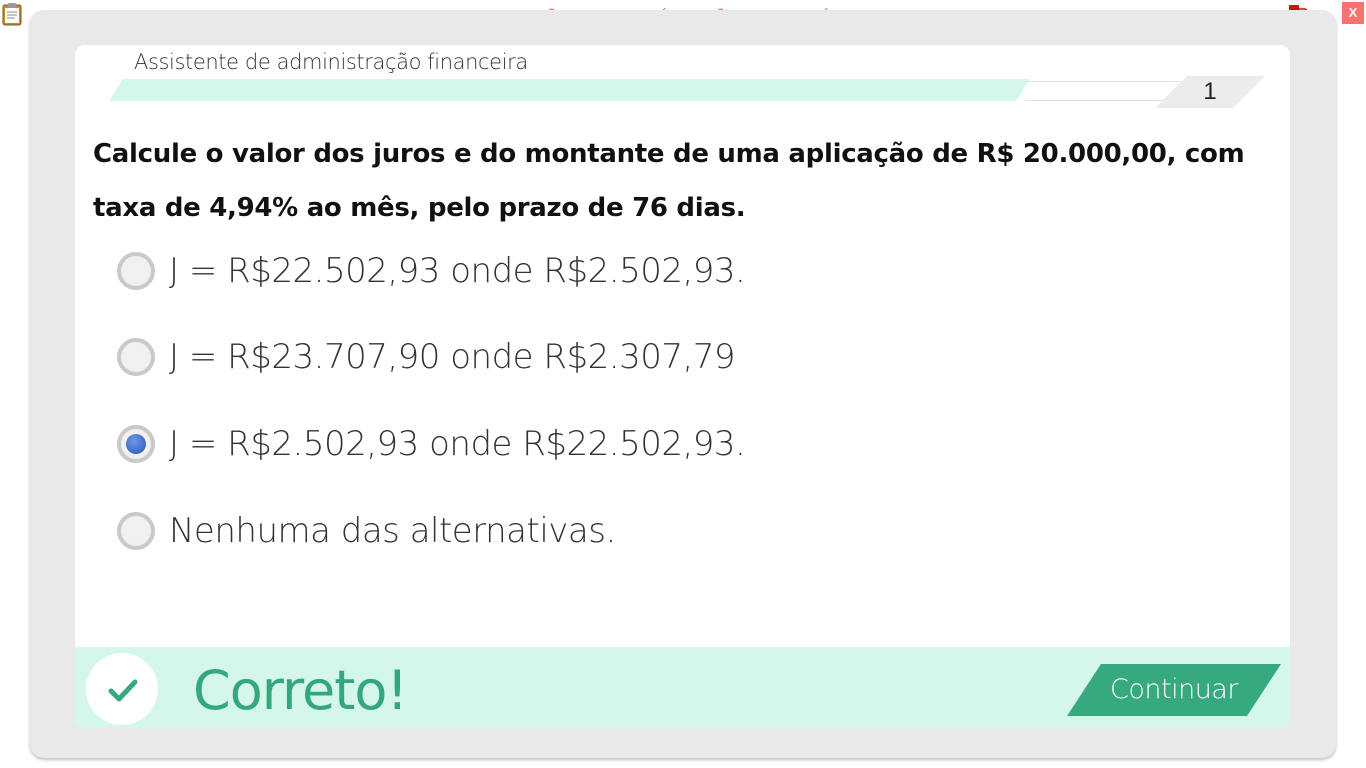 This screenshot has width=1366, height=768. I want to click on check-icon, so click(122, 689).